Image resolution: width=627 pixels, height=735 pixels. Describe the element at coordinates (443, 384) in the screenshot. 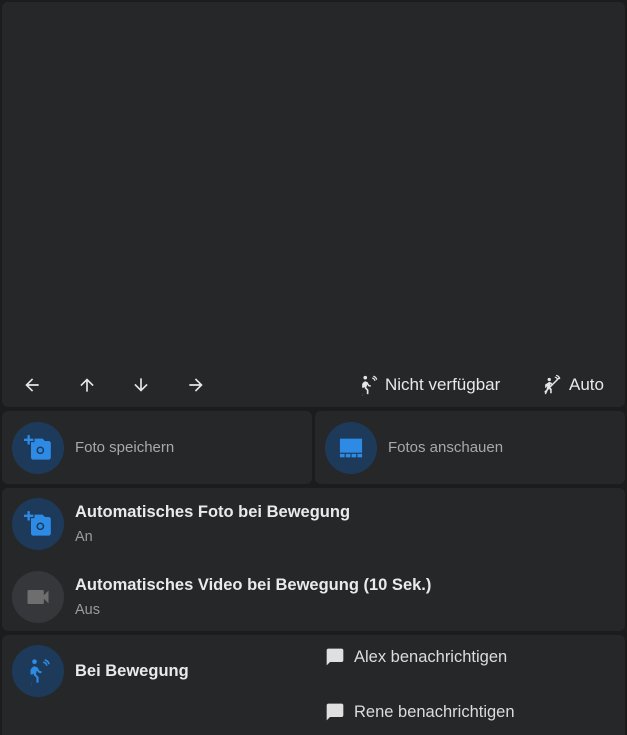

I see `motion-status-label: Nicht verfügbar` at that location.